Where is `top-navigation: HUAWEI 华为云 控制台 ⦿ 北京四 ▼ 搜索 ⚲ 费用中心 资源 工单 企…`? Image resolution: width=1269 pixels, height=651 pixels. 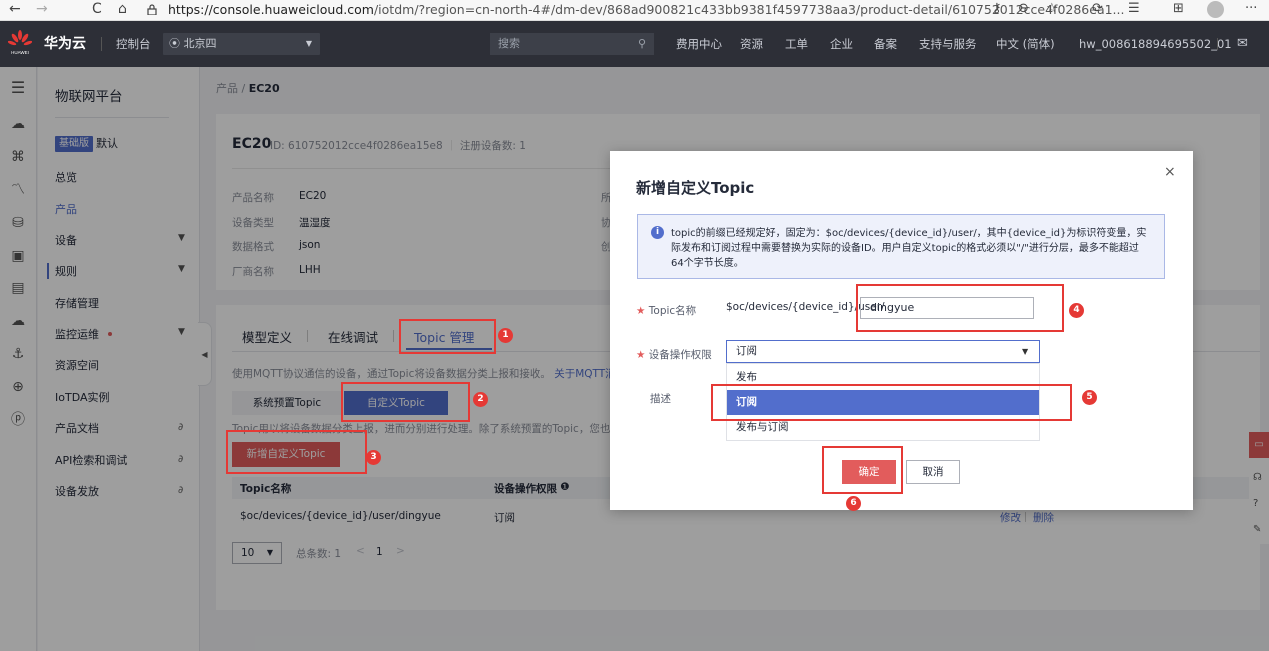 top-navigation: HUAWEI 华为云 控制台 ⦿ 北京四 ▼ 搜索 ⚲ 费用中心 资源 工单 企… is located at coordinates (634, 44).